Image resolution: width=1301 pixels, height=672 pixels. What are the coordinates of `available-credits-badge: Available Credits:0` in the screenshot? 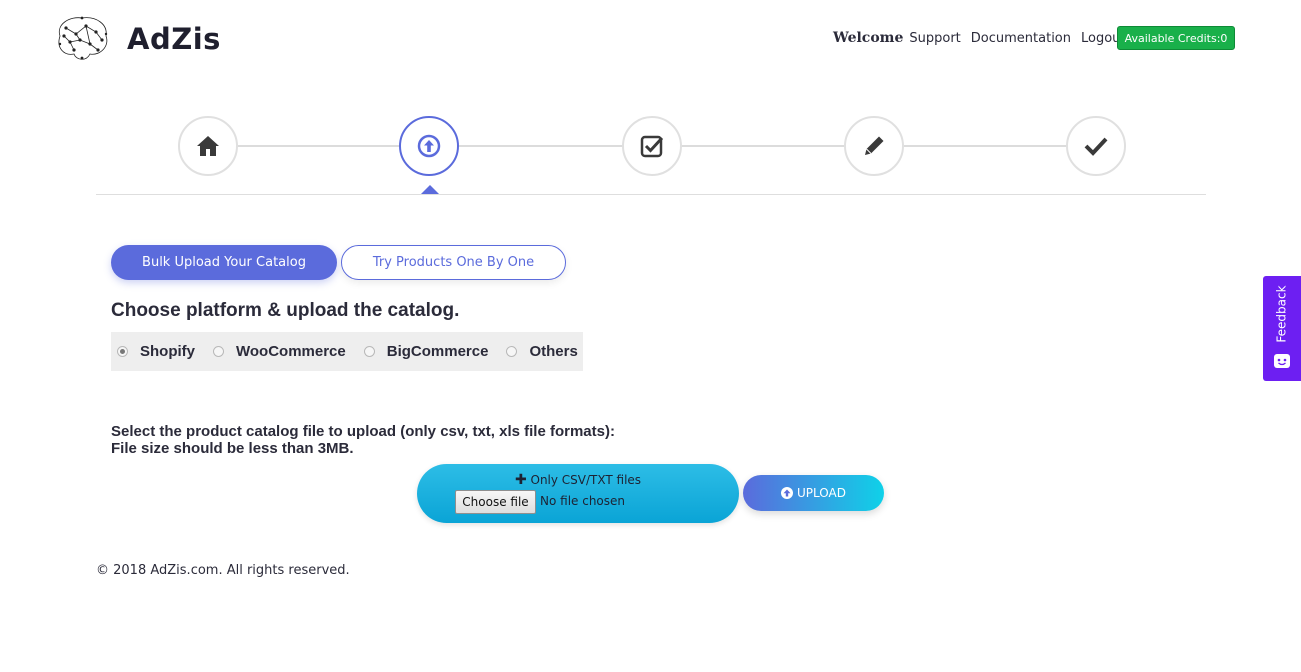 It's located at (1176, 38).